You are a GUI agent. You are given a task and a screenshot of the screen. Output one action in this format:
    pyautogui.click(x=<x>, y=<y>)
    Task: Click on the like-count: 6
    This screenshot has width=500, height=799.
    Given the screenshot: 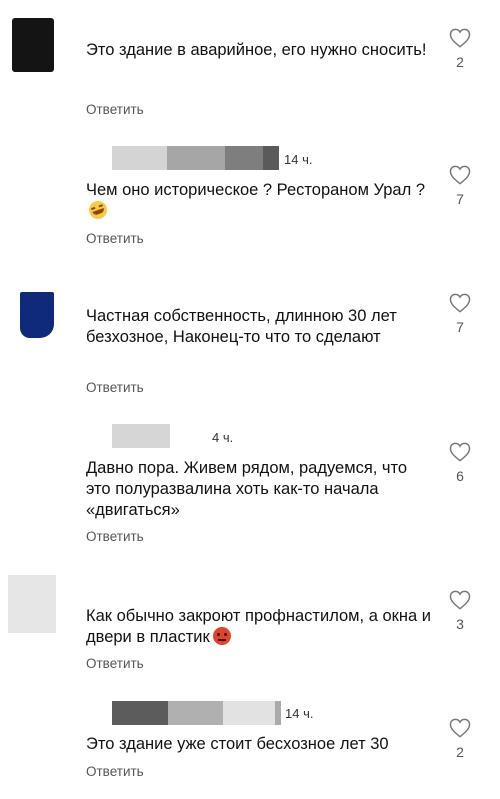 What is the action you would take?
    pyautogui.click(x=460, y=476)
    